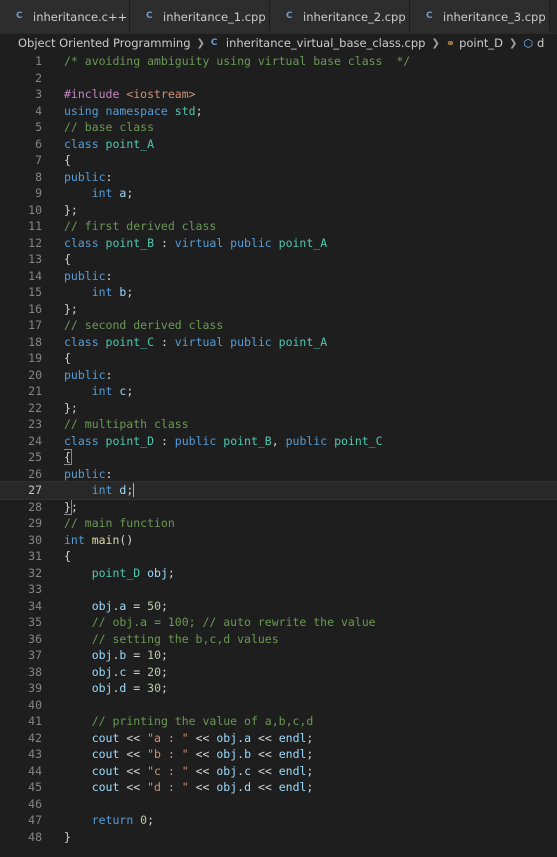 Image resolution: width=557 pixels, height=857 pixels. What do you see at coordinates (278, 408) in the screenshot?
I see `code-line: 22};` at bounding box center [278, 408].